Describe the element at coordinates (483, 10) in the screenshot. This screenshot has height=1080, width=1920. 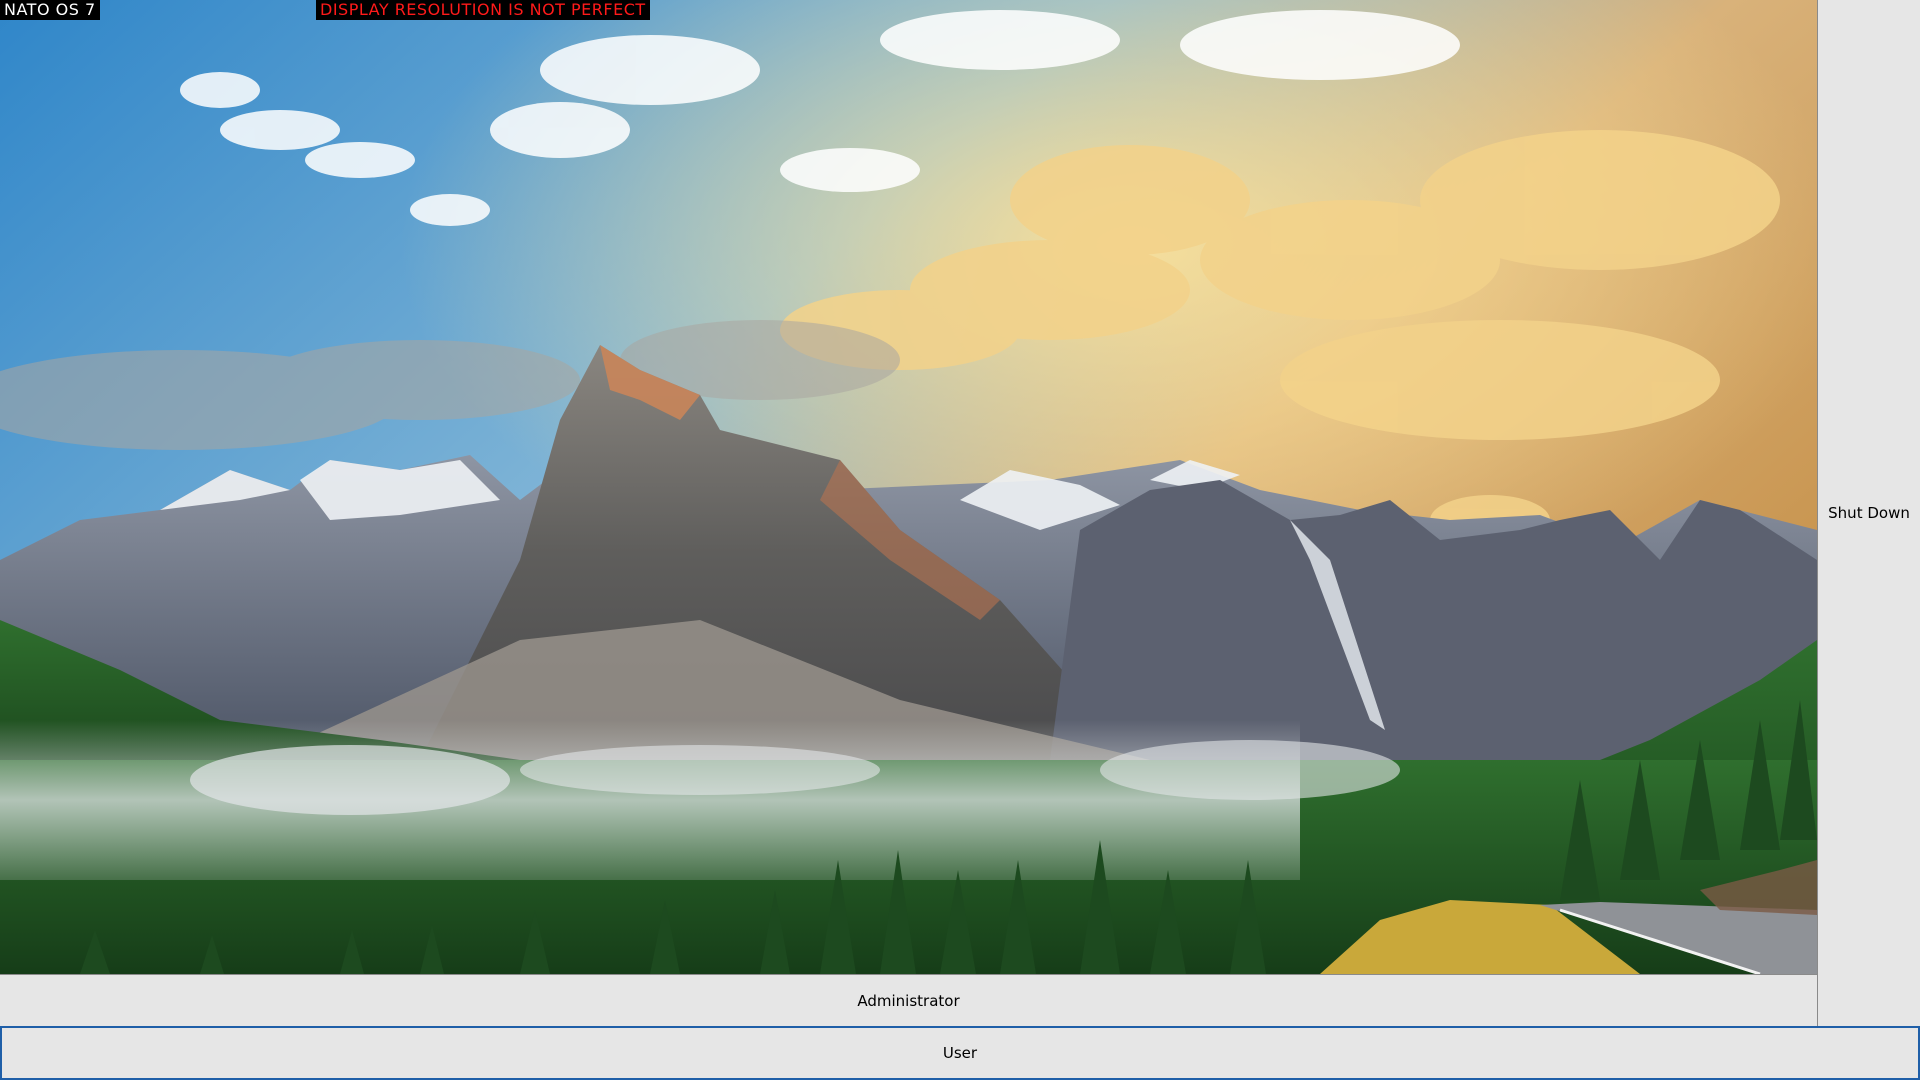
I see `resolution-warning-label: DISPLAY RESOLUTION IS NOT PERFECT` at that location.